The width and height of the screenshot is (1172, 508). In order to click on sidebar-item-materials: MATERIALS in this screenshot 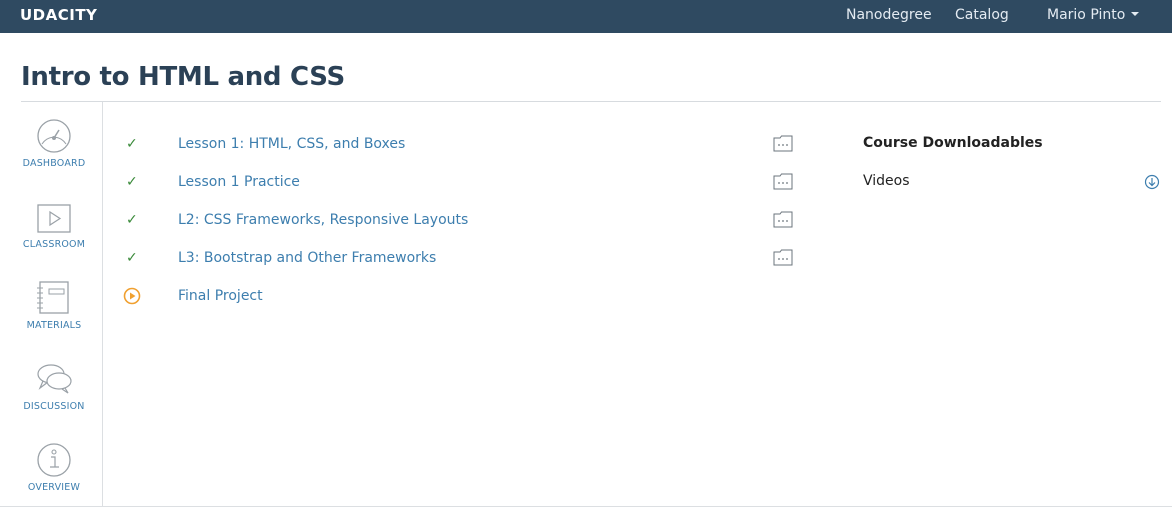, I will do `click(51, 320)`.